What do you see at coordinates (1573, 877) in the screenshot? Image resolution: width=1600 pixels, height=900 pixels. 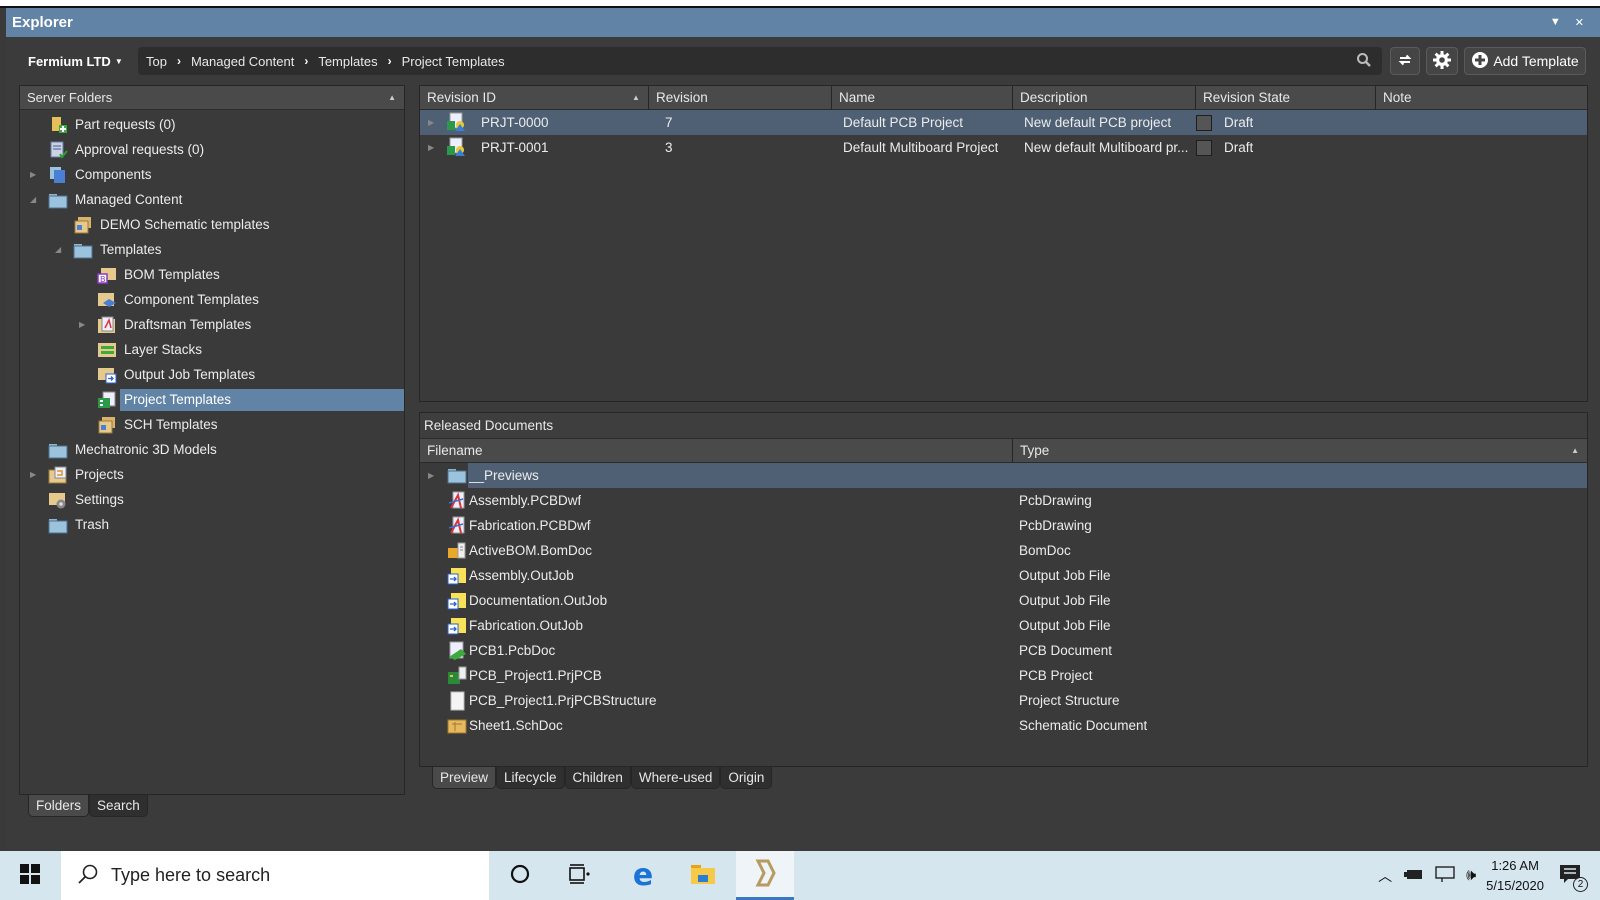 I see `action-center-icon: 2` at bounding box center [1573, 877].